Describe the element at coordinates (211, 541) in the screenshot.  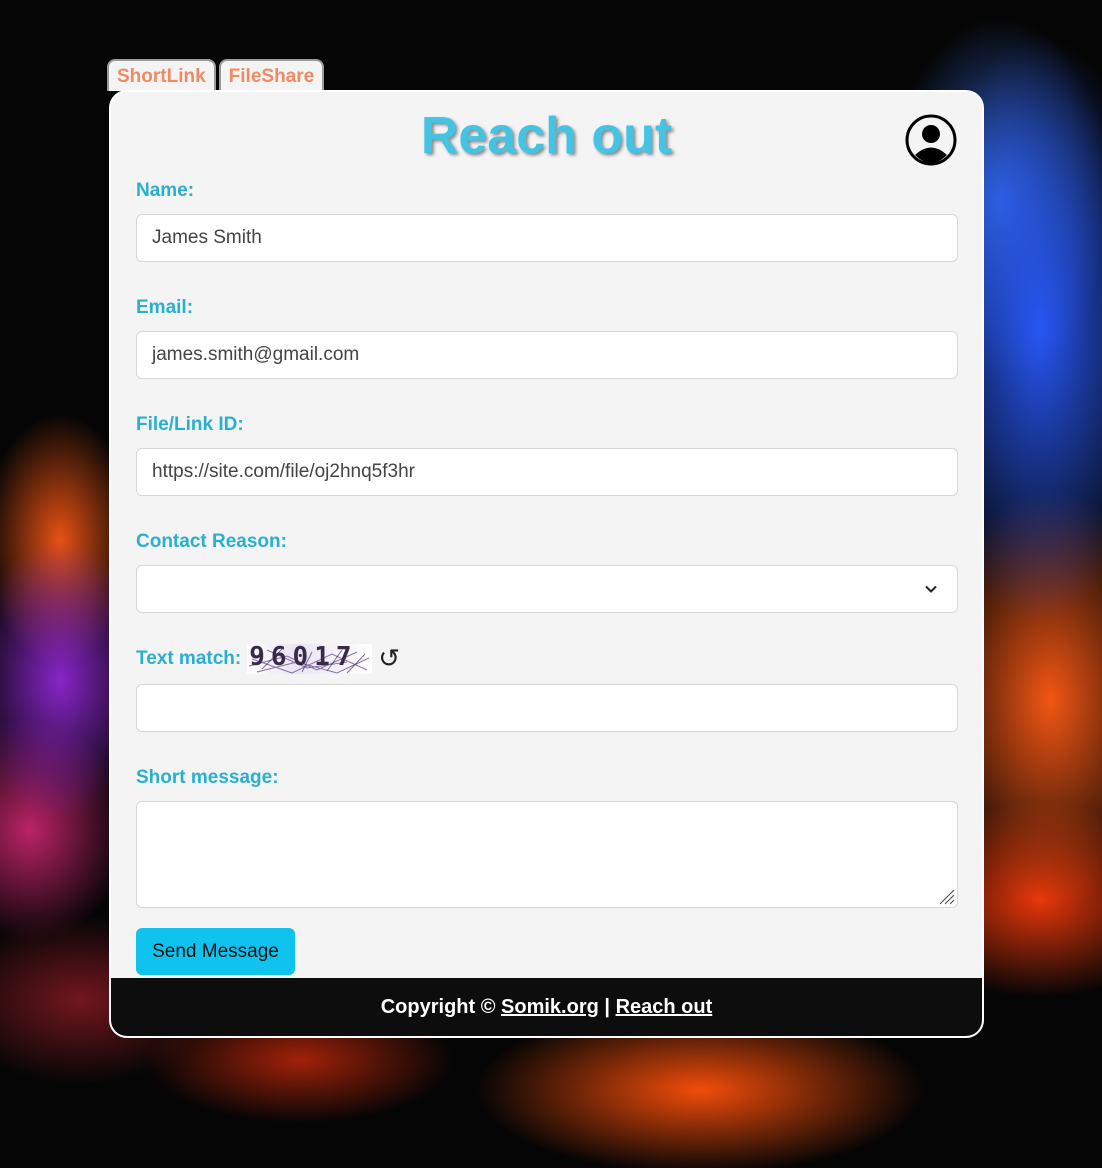
I see `contact-reason-label: Contact Reason:` at that location.